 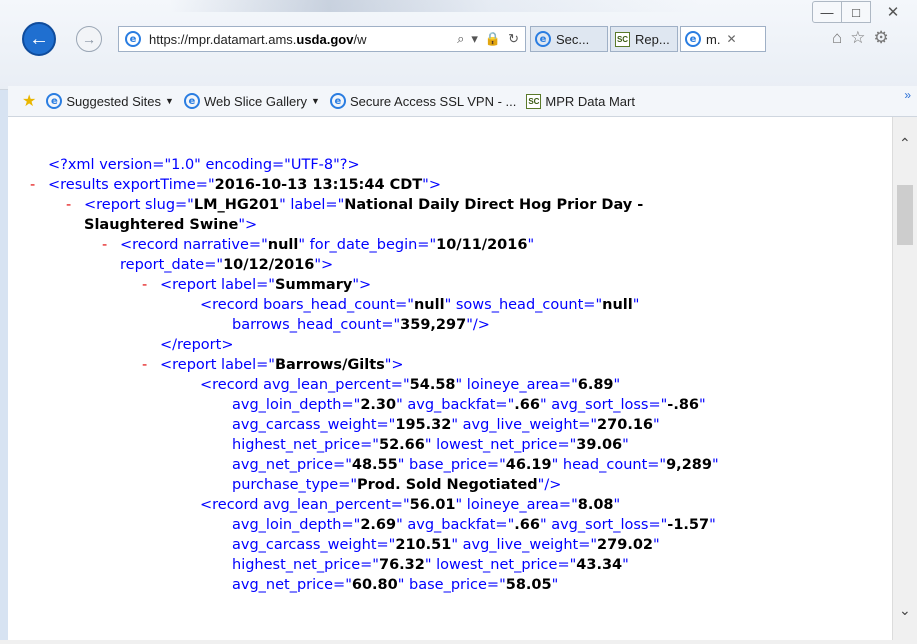 I want to click on refresh-icon: ↻, so click(x=513, y=39).